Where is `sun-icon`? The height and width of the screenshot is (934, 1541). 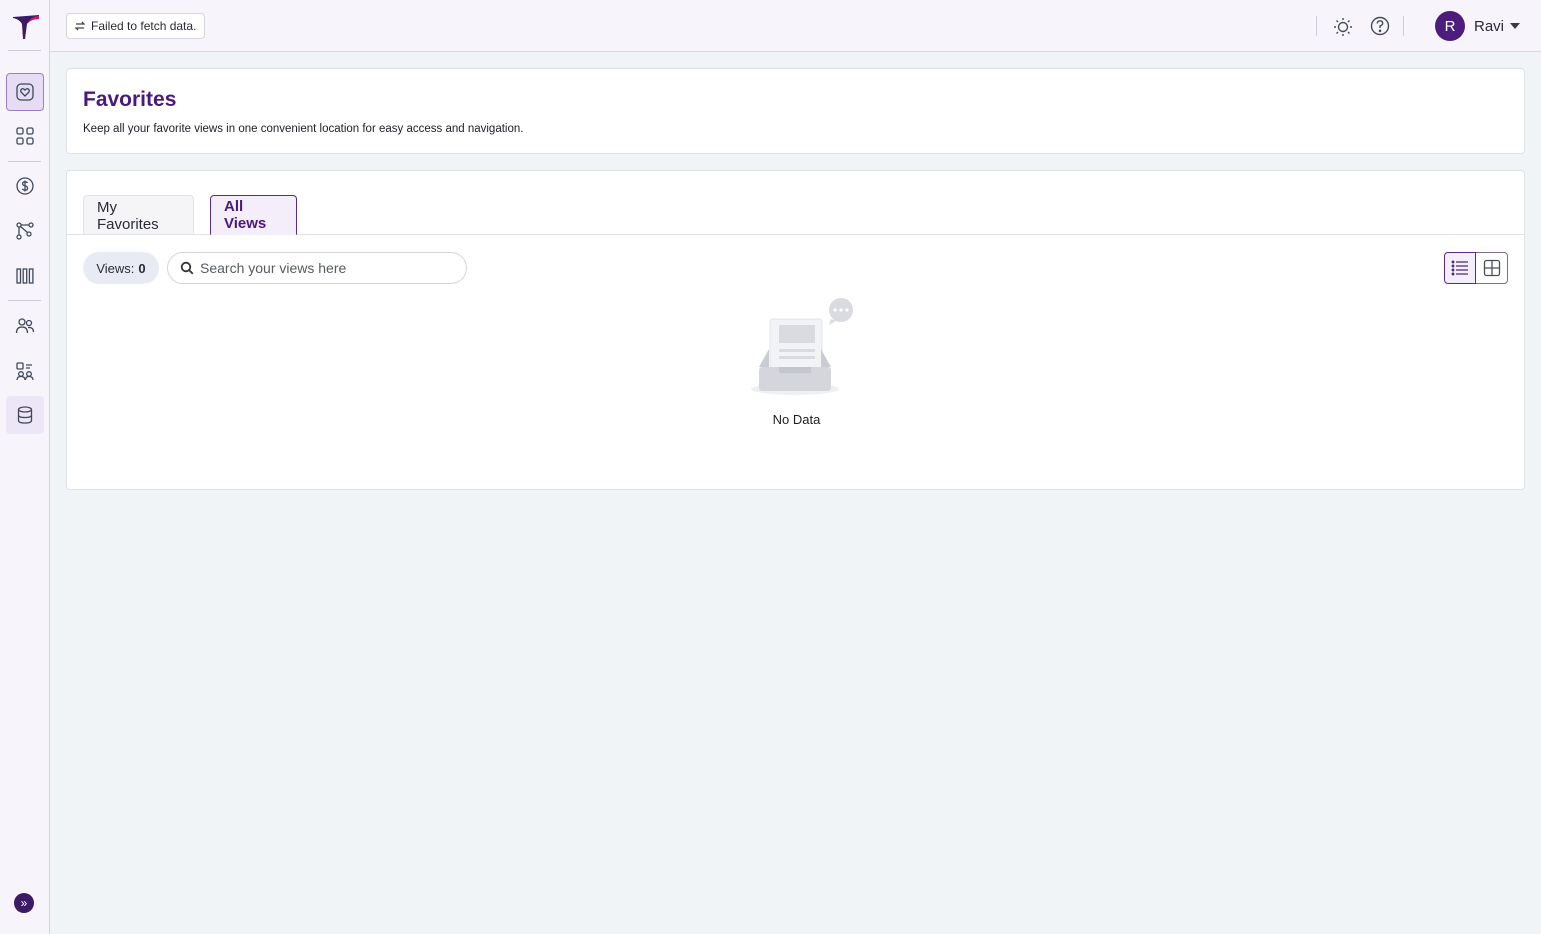
sun-icon is located at coordinates (1343, 27).